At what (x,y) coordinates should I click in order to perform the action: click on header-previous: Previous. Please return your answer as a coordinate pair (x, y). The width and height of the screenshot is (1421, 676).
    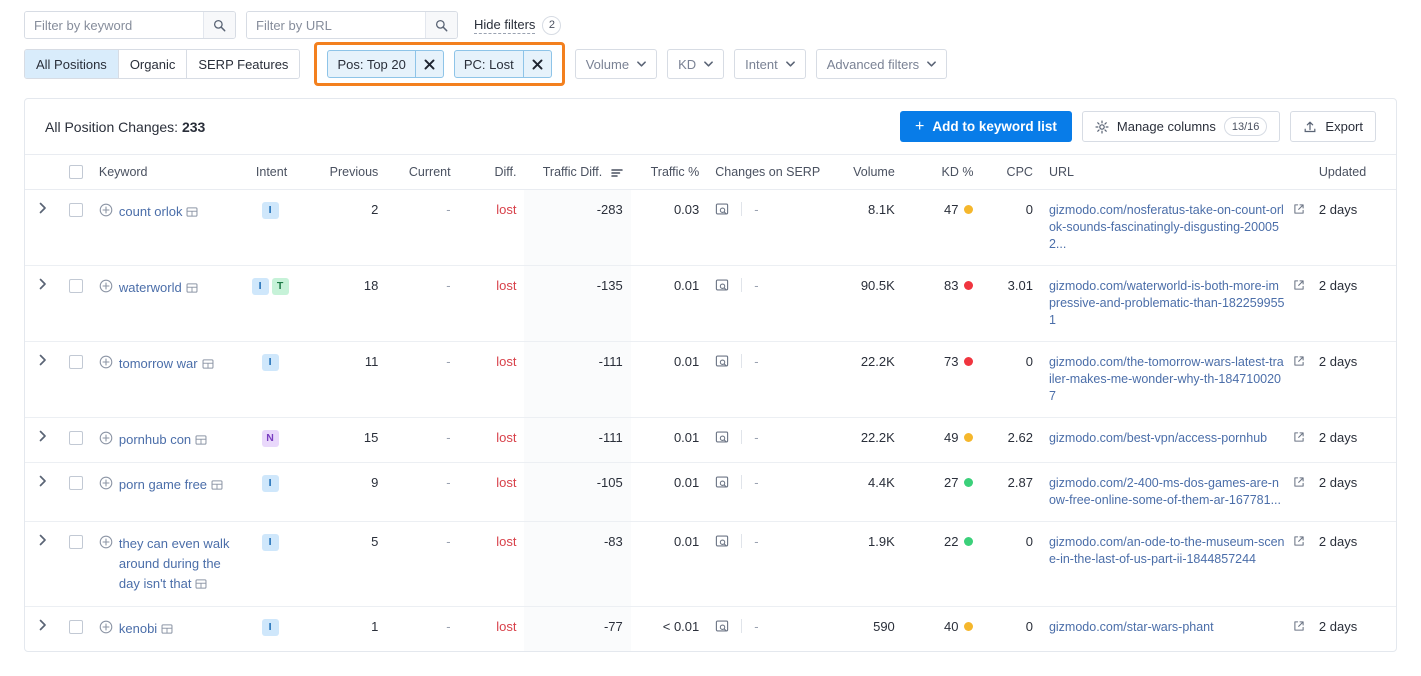
    Looking at the image, I should click on (345, 172).